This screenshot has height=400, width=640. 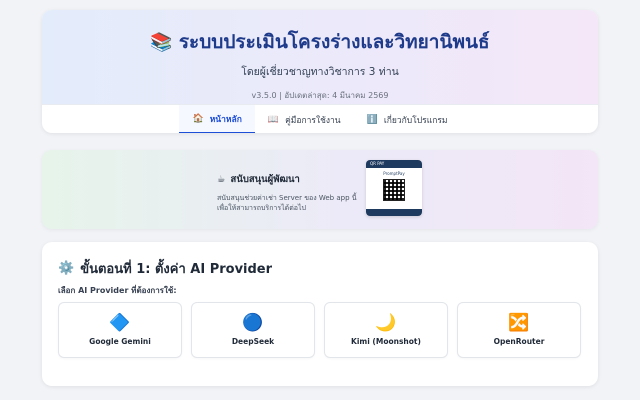 I want to click on provider-name: Google Gemini, so click(x=120, y=341).